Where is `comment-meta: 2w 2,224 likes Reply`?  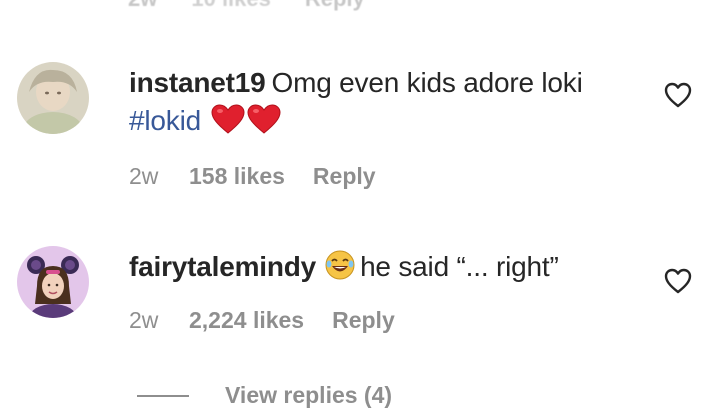 comment-meta: 2w 2,224 likes Reply is located at coordinates (262, 320).